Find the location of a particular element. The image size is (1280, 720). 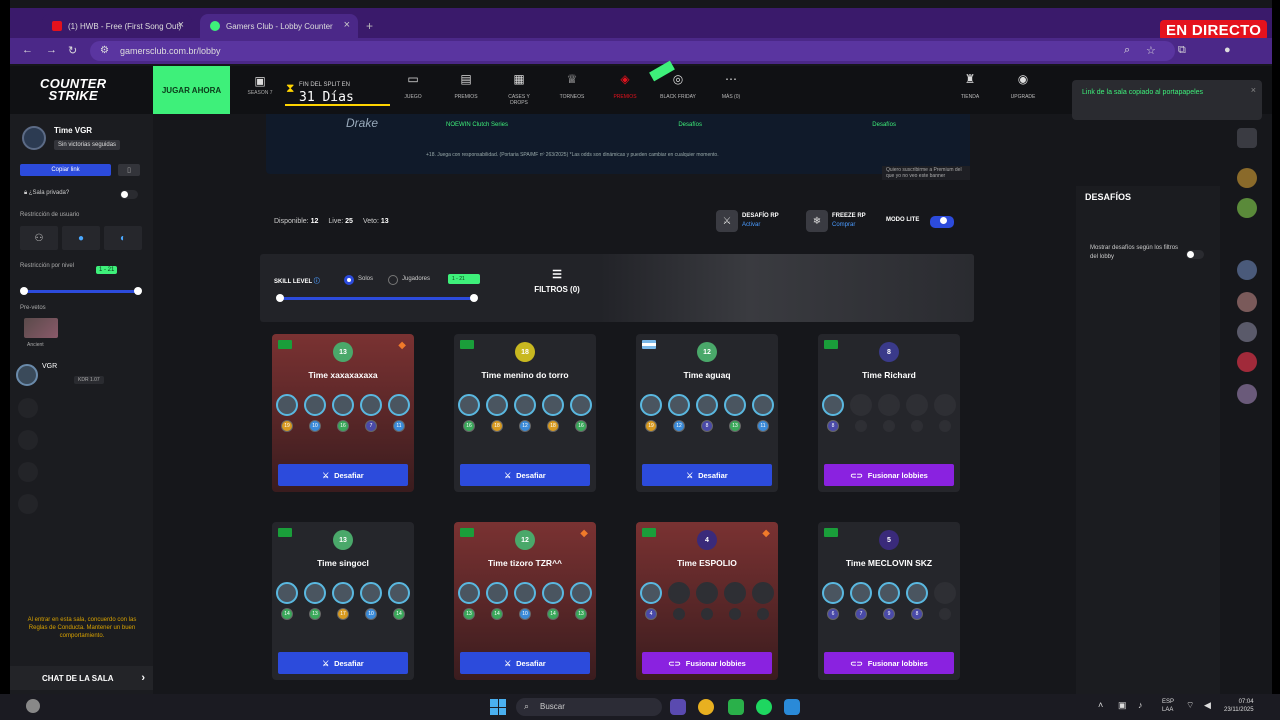

trash-icon: ▯ is located at coordinates (129, 170).